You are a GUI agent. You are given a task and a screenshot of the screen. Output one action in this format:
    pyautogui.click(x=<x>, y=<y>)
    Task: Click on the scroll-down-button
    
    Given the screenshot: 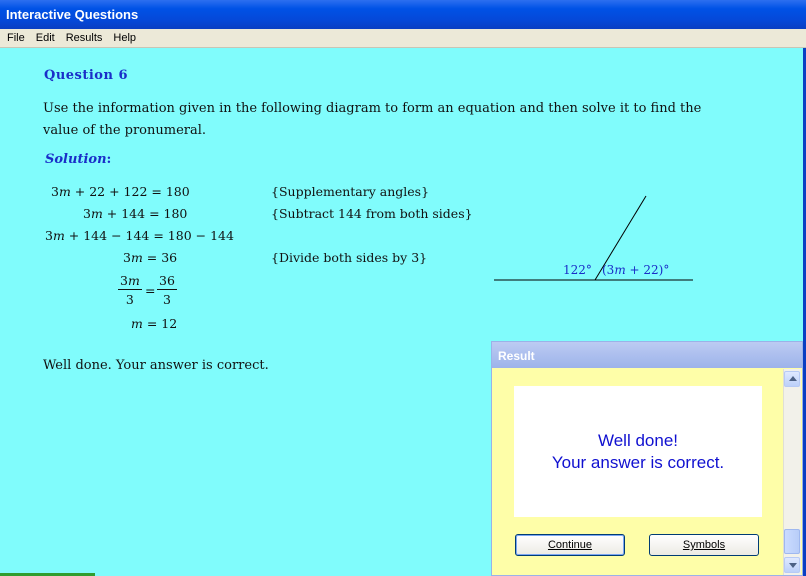 What is the action you would take?
    pyautogui.click(x=792, y=565)
    